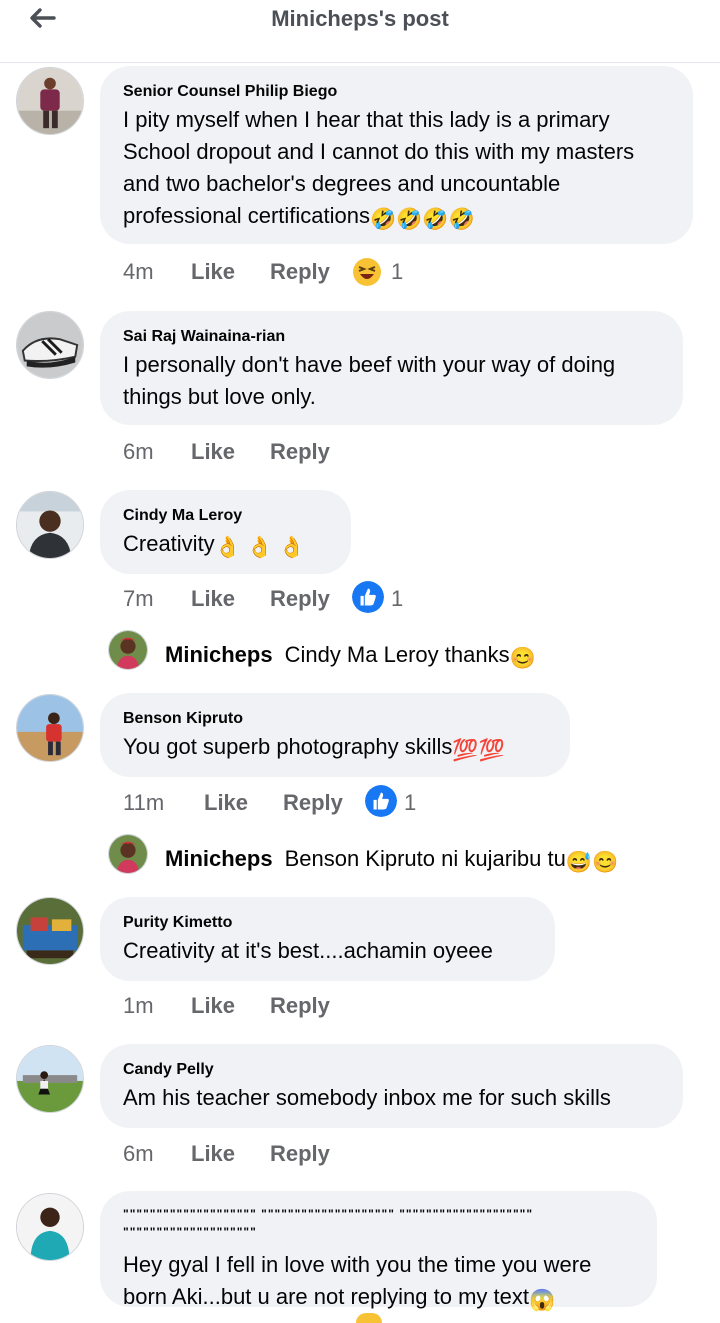 Image resolution: width=720 pixels, height=1323 pixels. I want to click on comment-text: Creativity 👌 👌 👌, so click(214, 545).